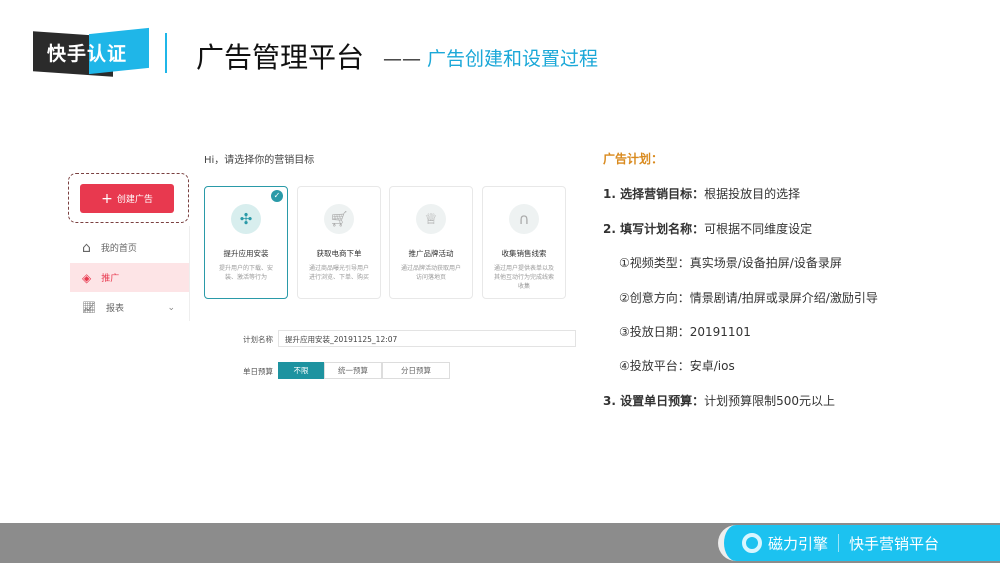 The height and width of the screenshot is (563, 1000). What do you see at coordinates (129, 307) in the screenshot?
I see `sidebar-item-reports: 📈︎ 报表 ⌄` at bounding box center [129, 307].